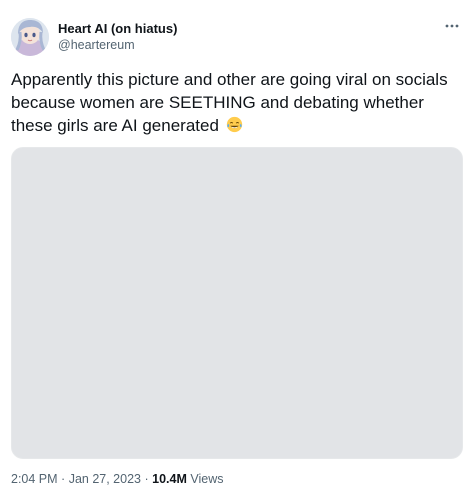 The image size is (474, 500). I want to click on tweet-time: 2:04 PM, so click(34, 479).